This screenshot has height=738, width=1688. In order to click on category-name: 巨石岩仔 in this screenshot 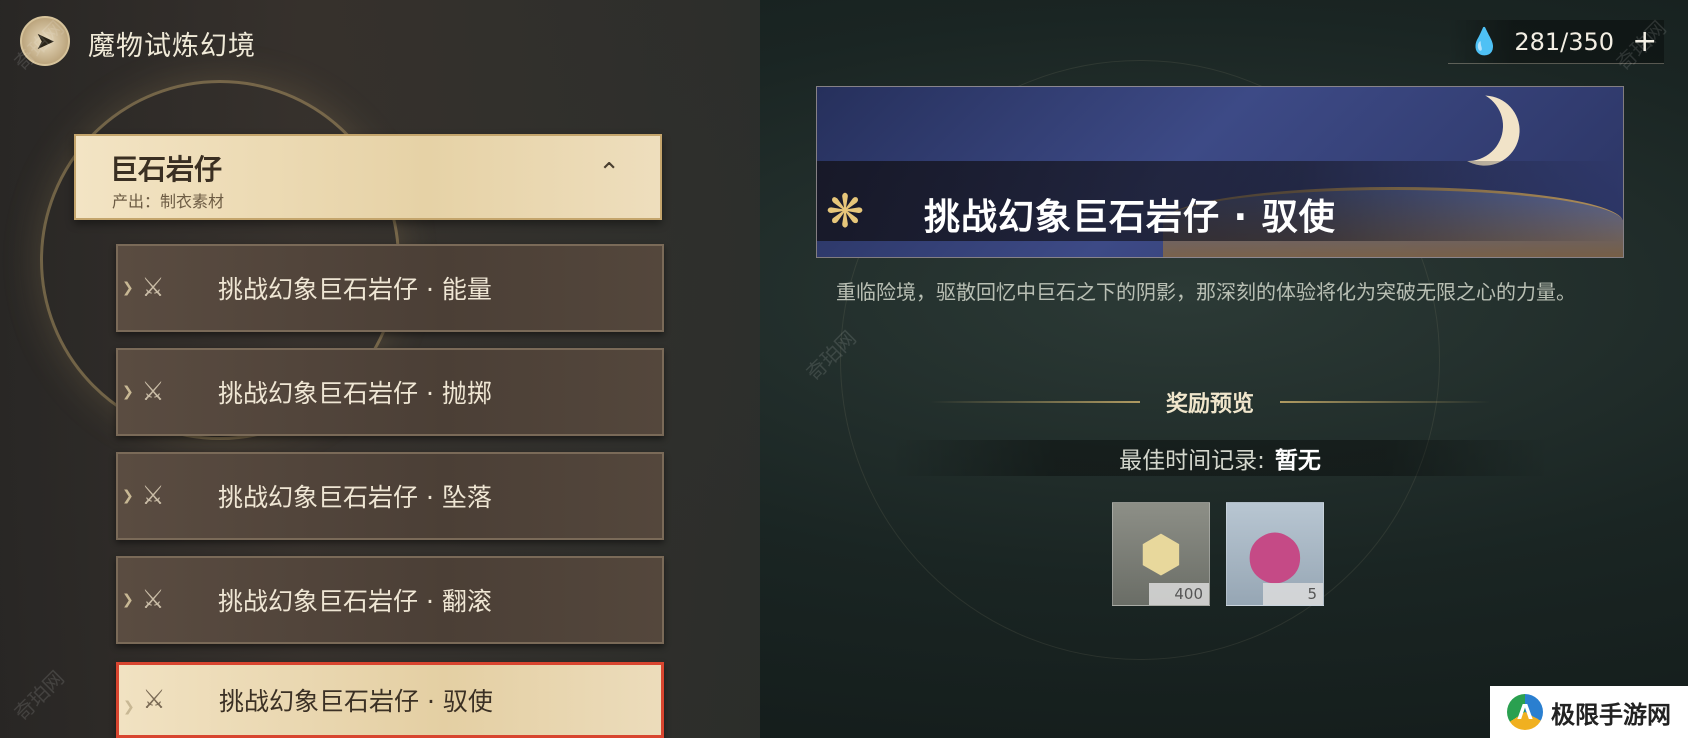, I will do `click(166, 169)`.